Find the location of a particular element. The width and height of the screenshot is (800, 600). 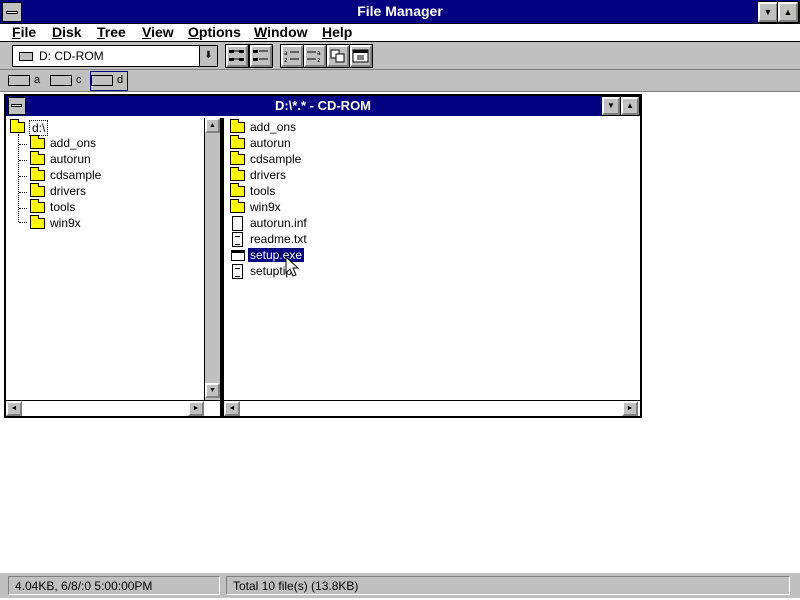

menu-disk-accel: D is located at coordinates (57, 32).